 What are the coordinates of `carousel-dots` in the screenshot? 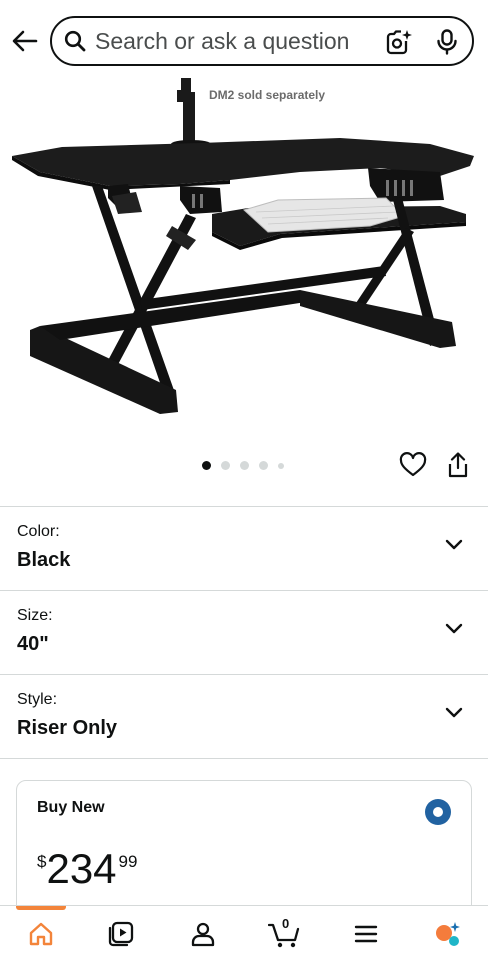 It's located at (248, 465).